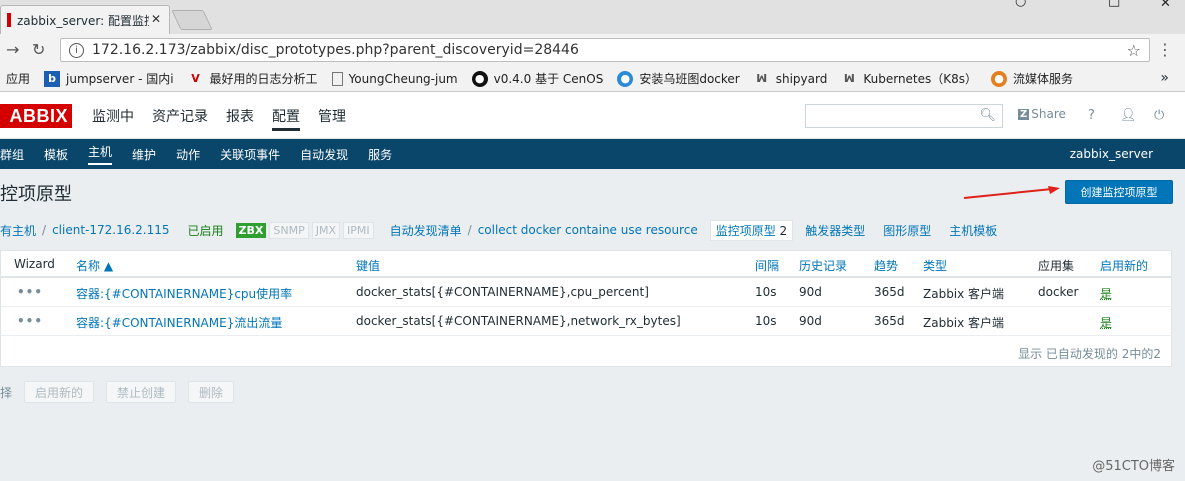 The image size is (1185, 481). Describe the element at coordinates (286, 118) in the screenshot. I see `nav-configuration: 配置` at that location.